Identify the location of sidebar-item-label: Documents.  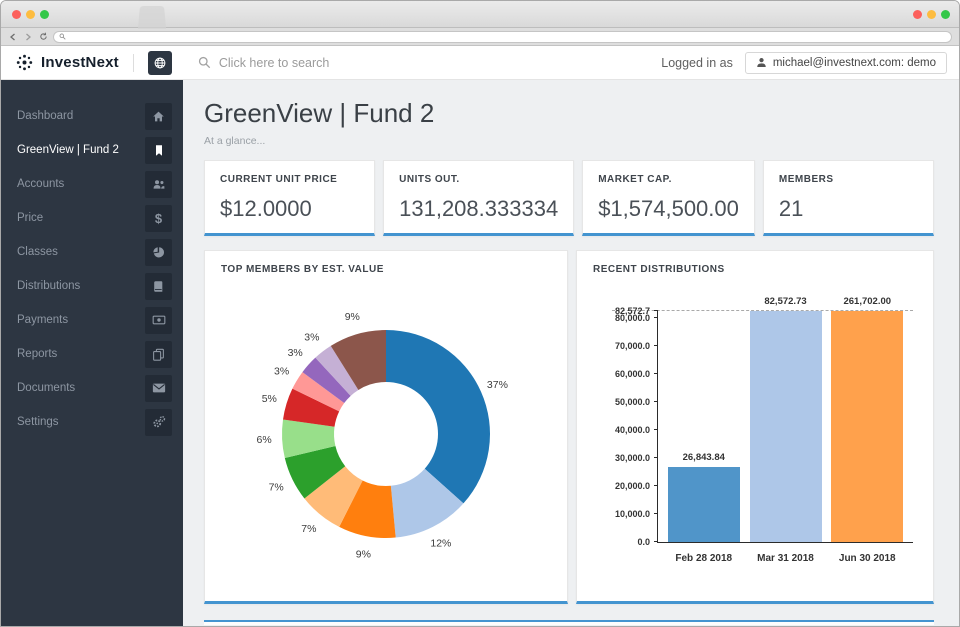
(46, 388).